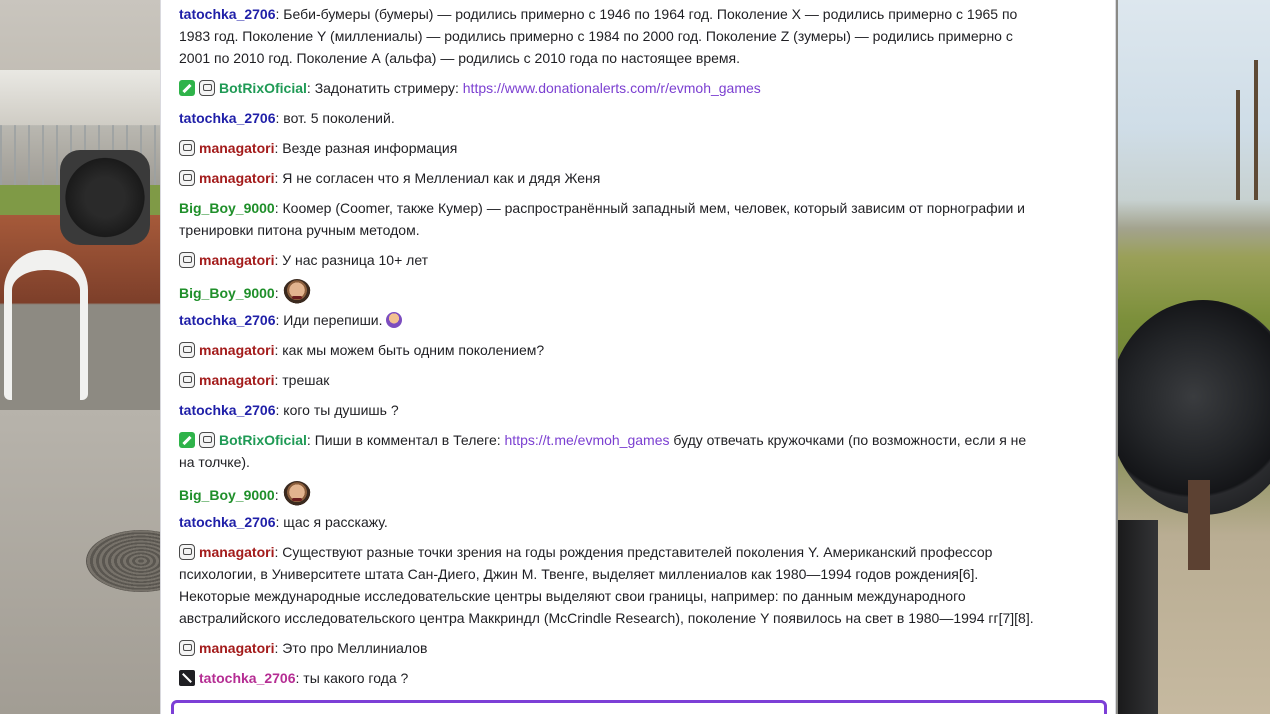 The width and height of the screenshot is (1270, 714). I want to click on chat-message: tatochka_2706: щас я расскажу., so click(639, 522).